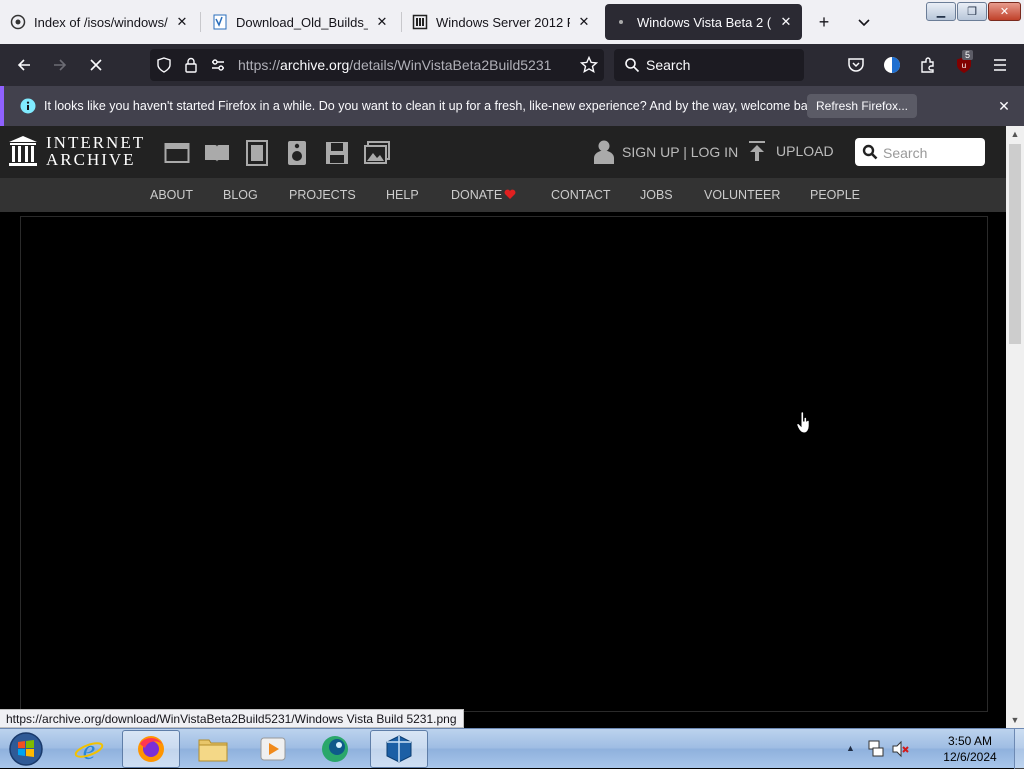 The height and width of the screenshot is (769, 1024). I want to click on tab-index-isos: Index of /isos/windows/ ✕, so click(100, 22).